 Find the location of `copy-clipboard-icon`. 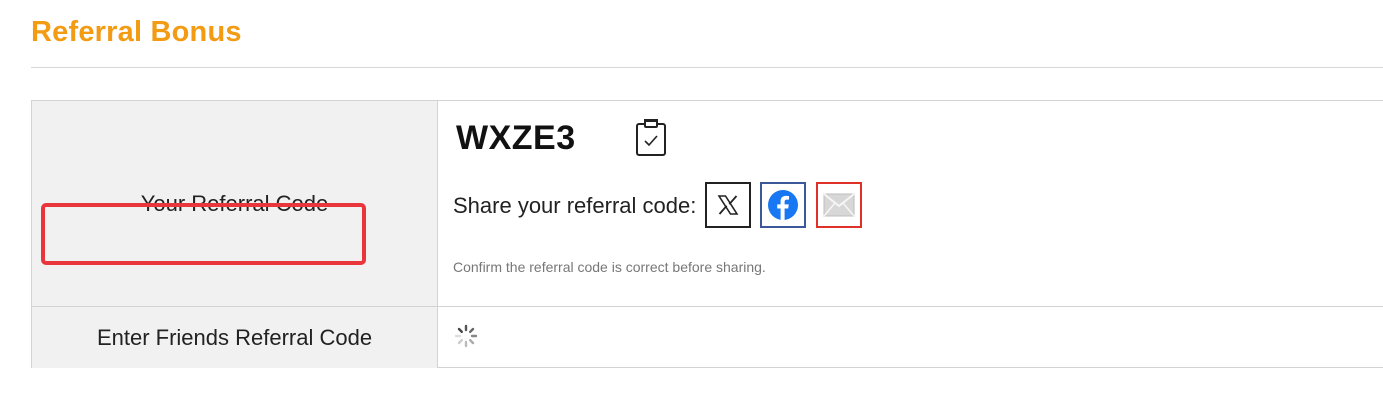

copy-clipboard-icon is located at coordinates (651, 137).